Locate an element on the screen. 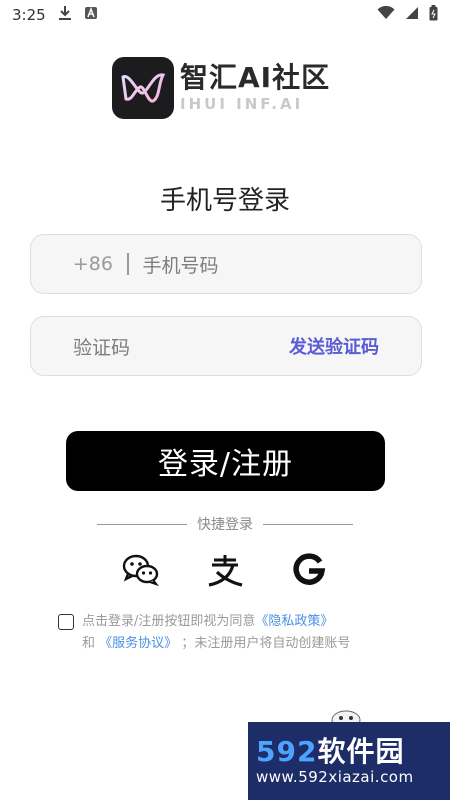  page-title: 手机号登录 is located at coordinates (224, 201).